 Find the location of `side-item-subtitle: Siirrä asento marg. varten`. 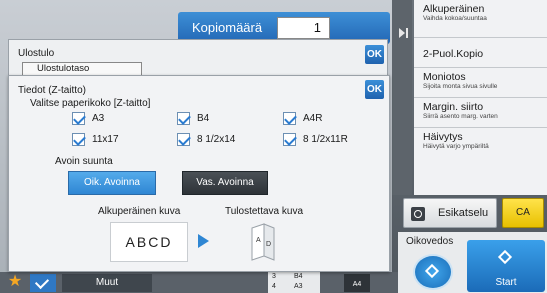

side-item-subtitle: Siirrä asento marg. varten is located at coordinates (460, 116).